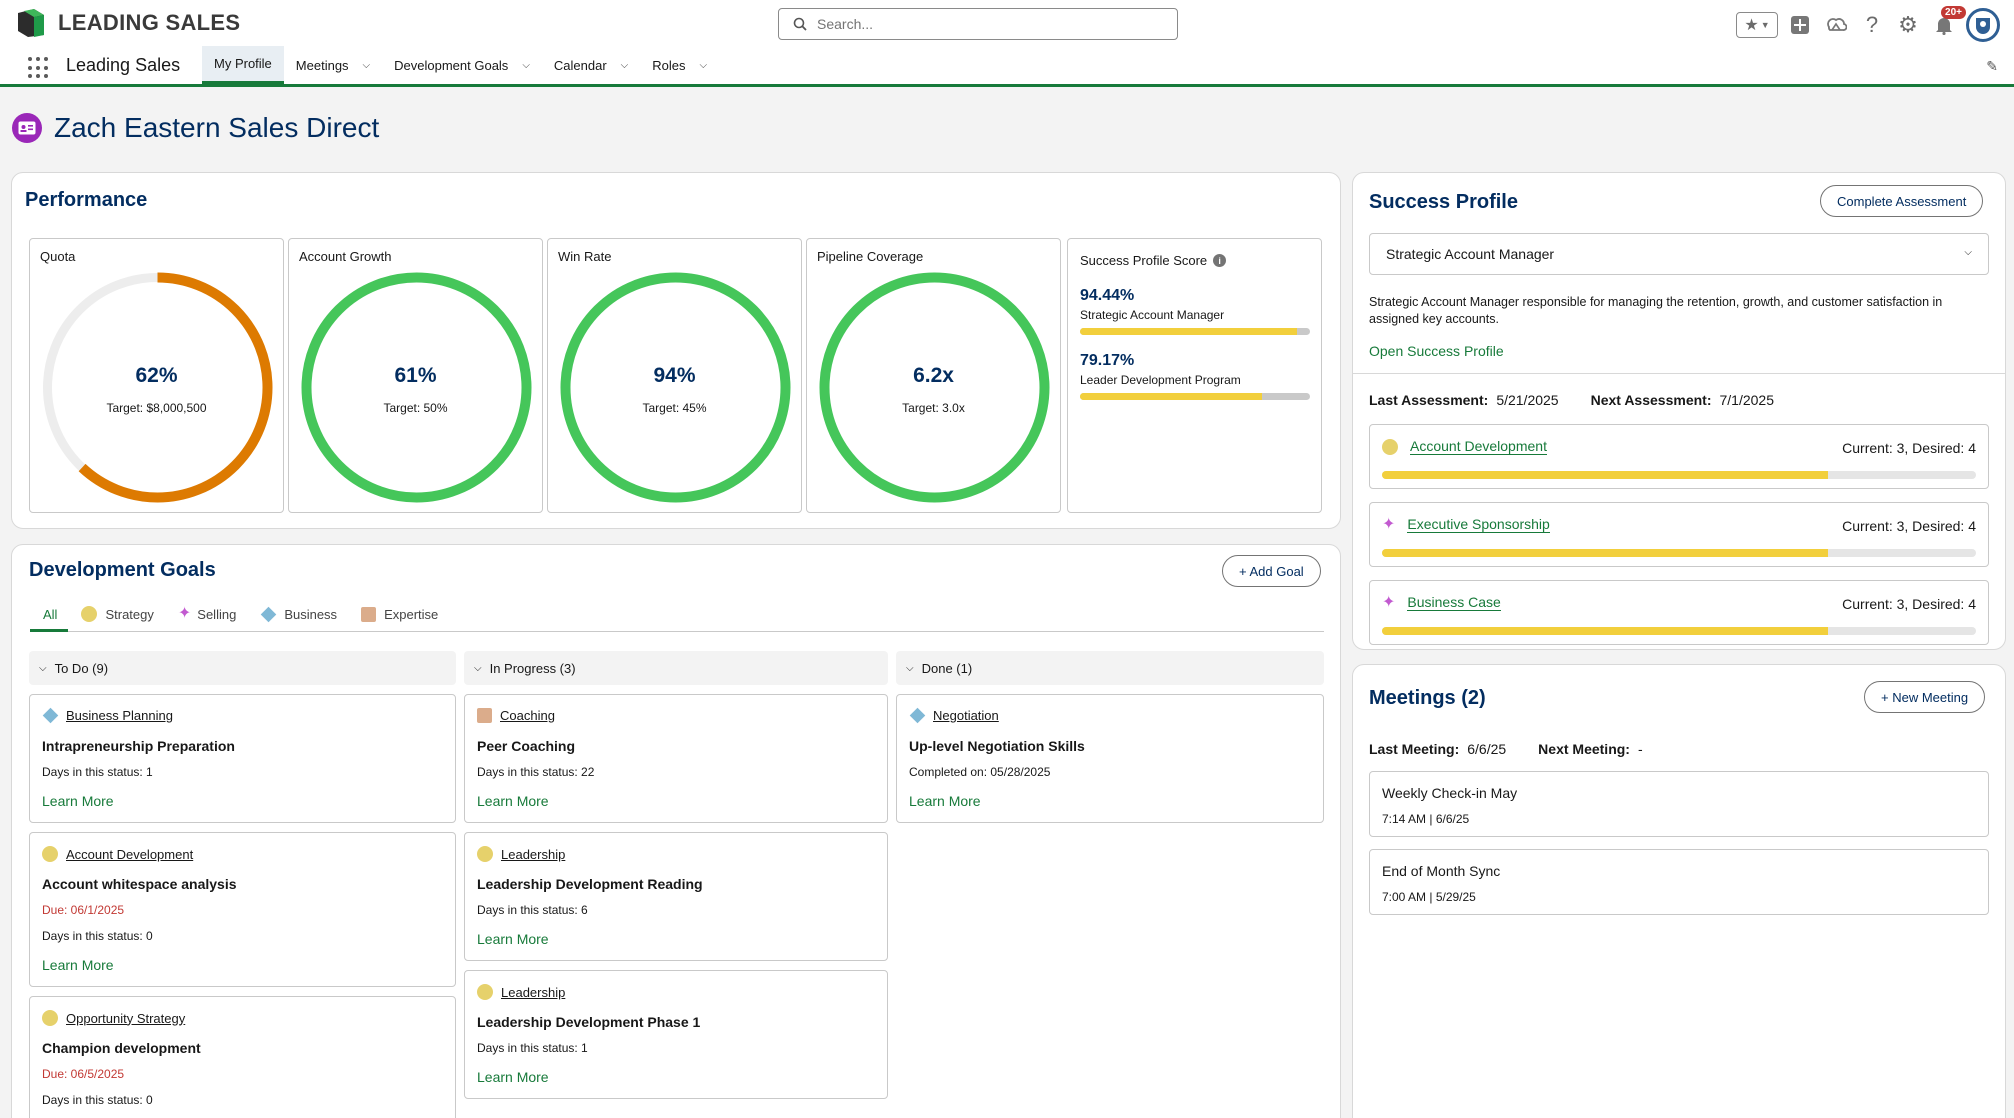 The image size is (2014, 1118). I want to click on search-icon, so click(800, 24).